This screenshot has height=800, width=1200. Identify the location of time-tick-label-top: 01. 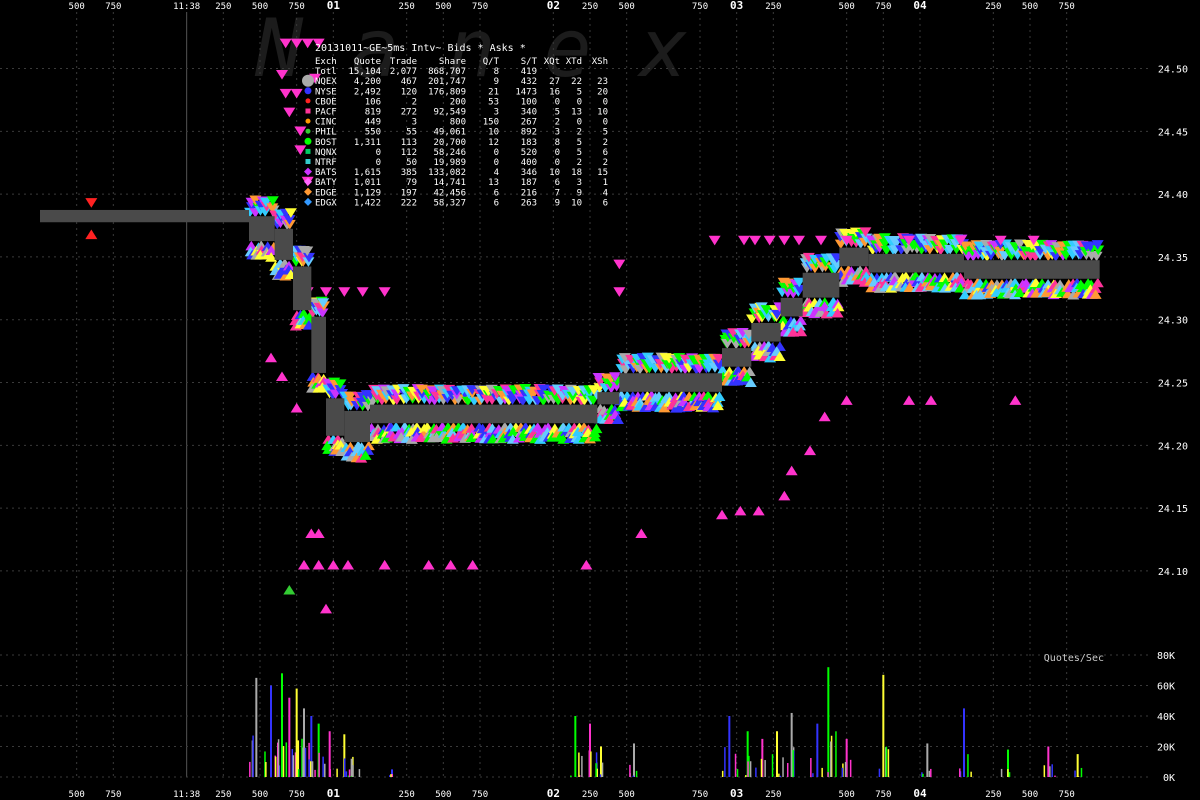
(334, 6).